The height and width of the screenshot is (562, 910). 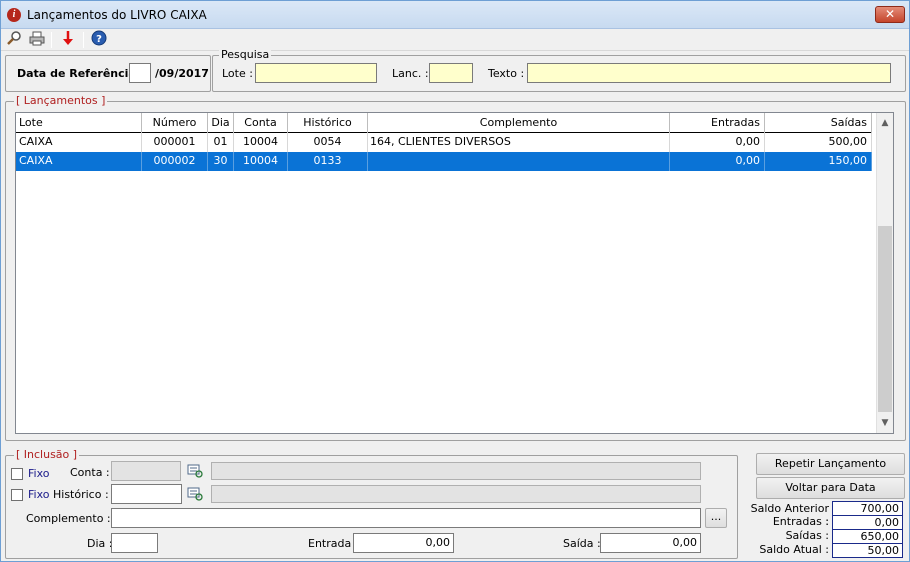 What do you see at coordinates (807, 535) in the screenshot?
I see `saidas-total-label: Saídas :` at bounding box center [807, 535].